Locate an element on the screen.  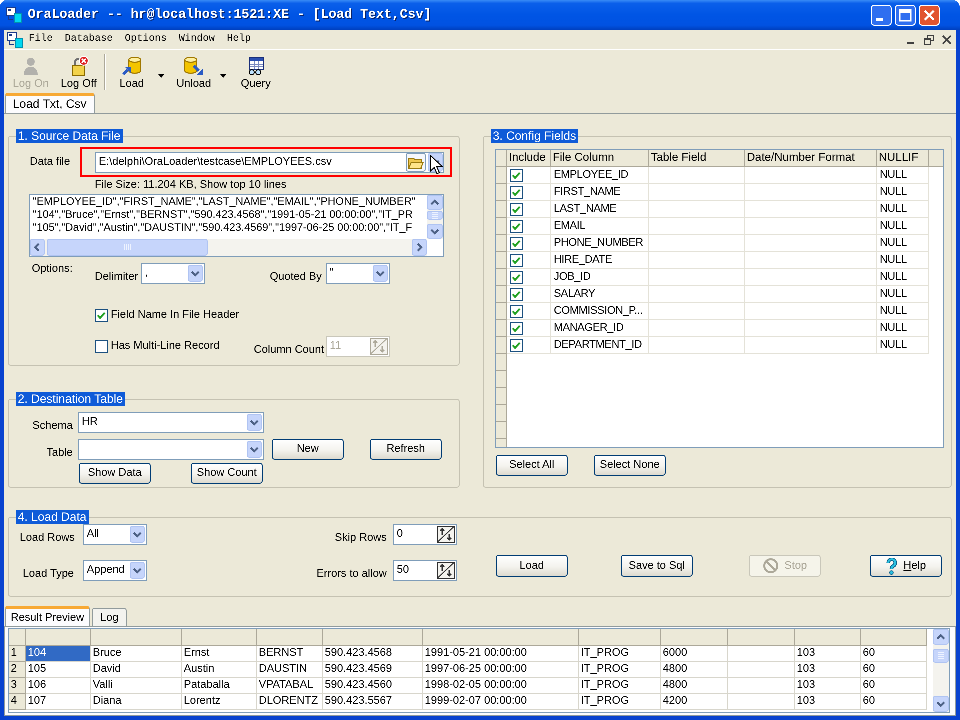
table-cell: EMPLOYEE_ID is located at coordinates (600, 175).